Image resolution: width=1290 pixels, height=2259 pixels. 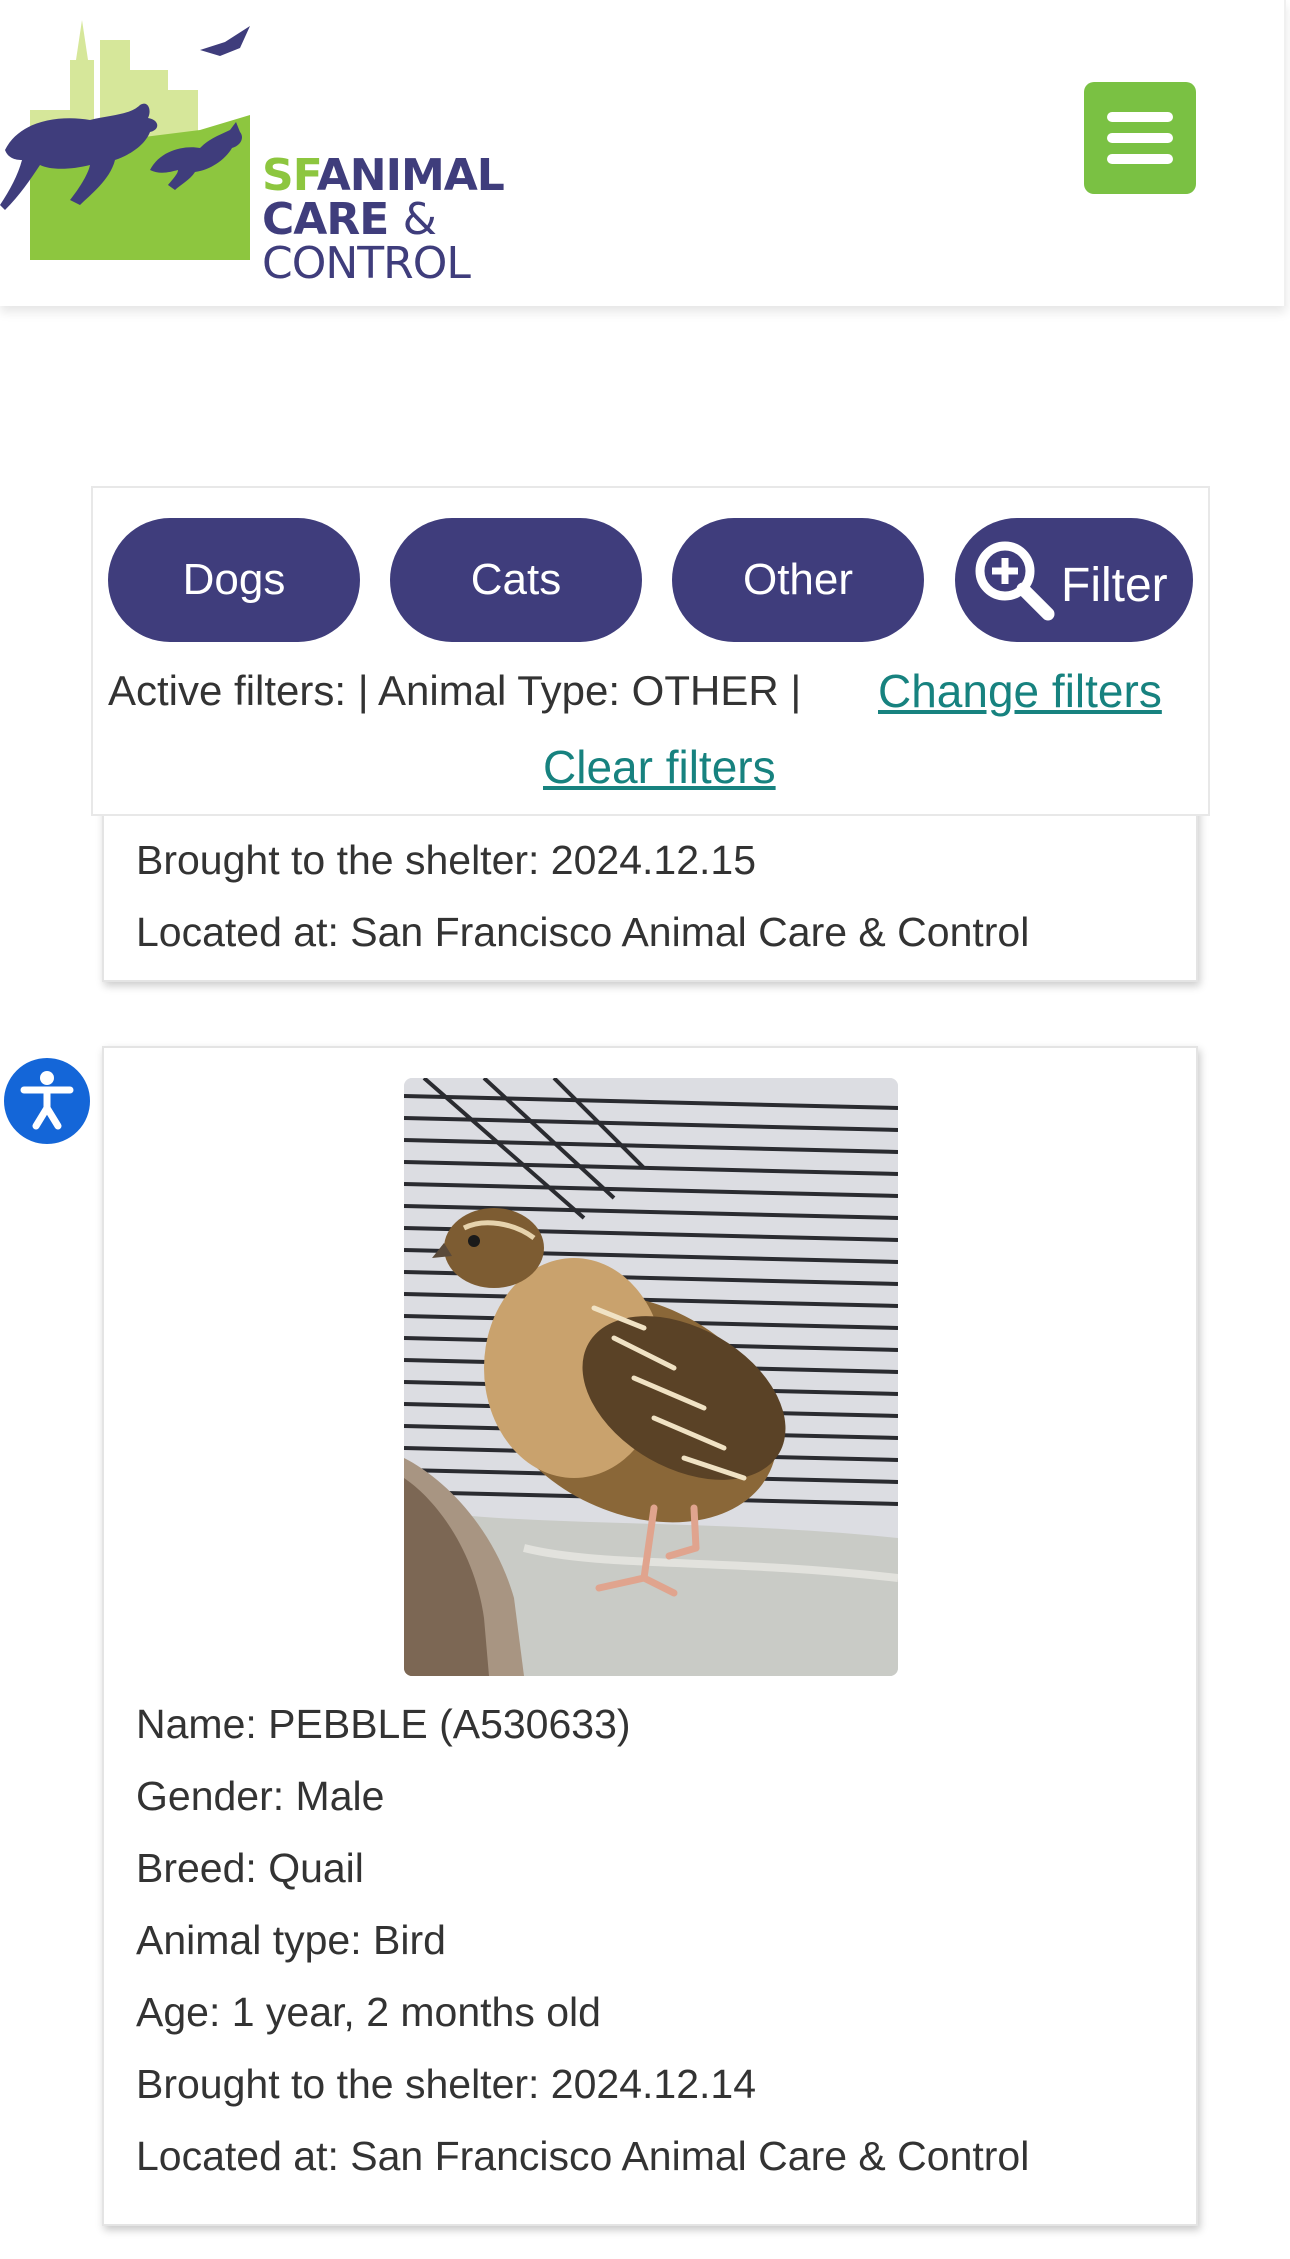 What do you see at coordinates (260, 1796) in the screenshot?
I see `animal-gender: Gender: Male` at bounding box center [260, 1796].